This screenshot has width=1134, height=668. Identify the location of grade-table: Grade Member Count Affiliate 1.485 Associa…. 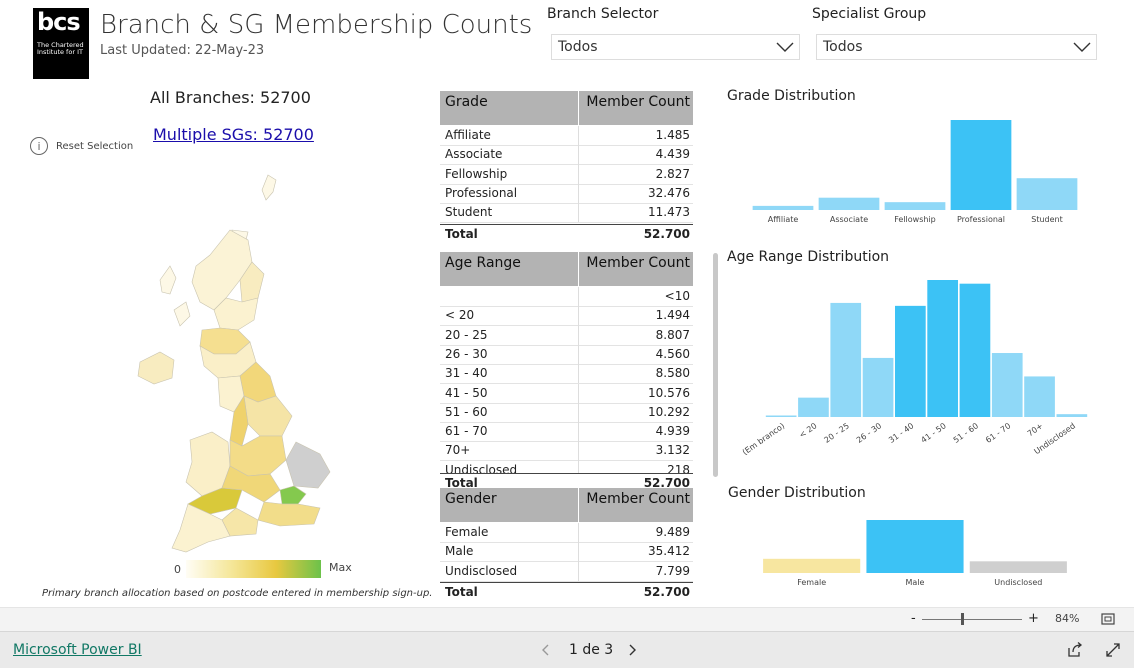
(566, 166).